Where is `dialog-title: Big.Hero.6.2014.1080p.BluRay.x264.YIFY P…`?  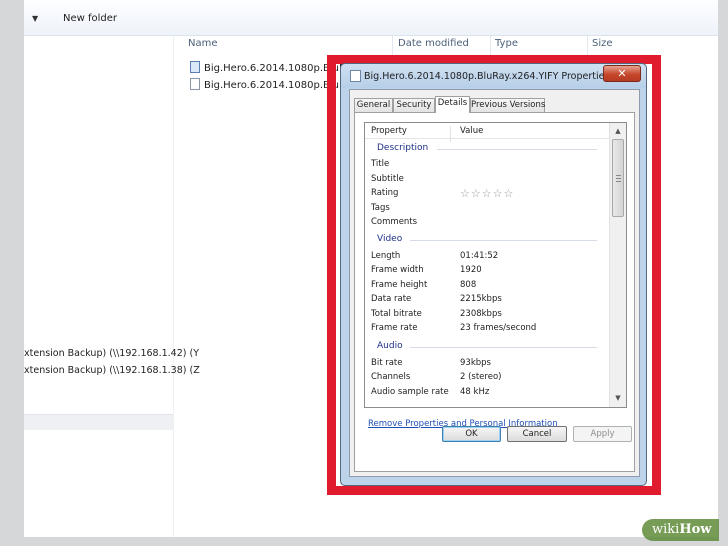 dialog-title: Big.Hero.6.2014.1080p.BluRay.x264.YIFY P… is located at coordinates (487, 76).